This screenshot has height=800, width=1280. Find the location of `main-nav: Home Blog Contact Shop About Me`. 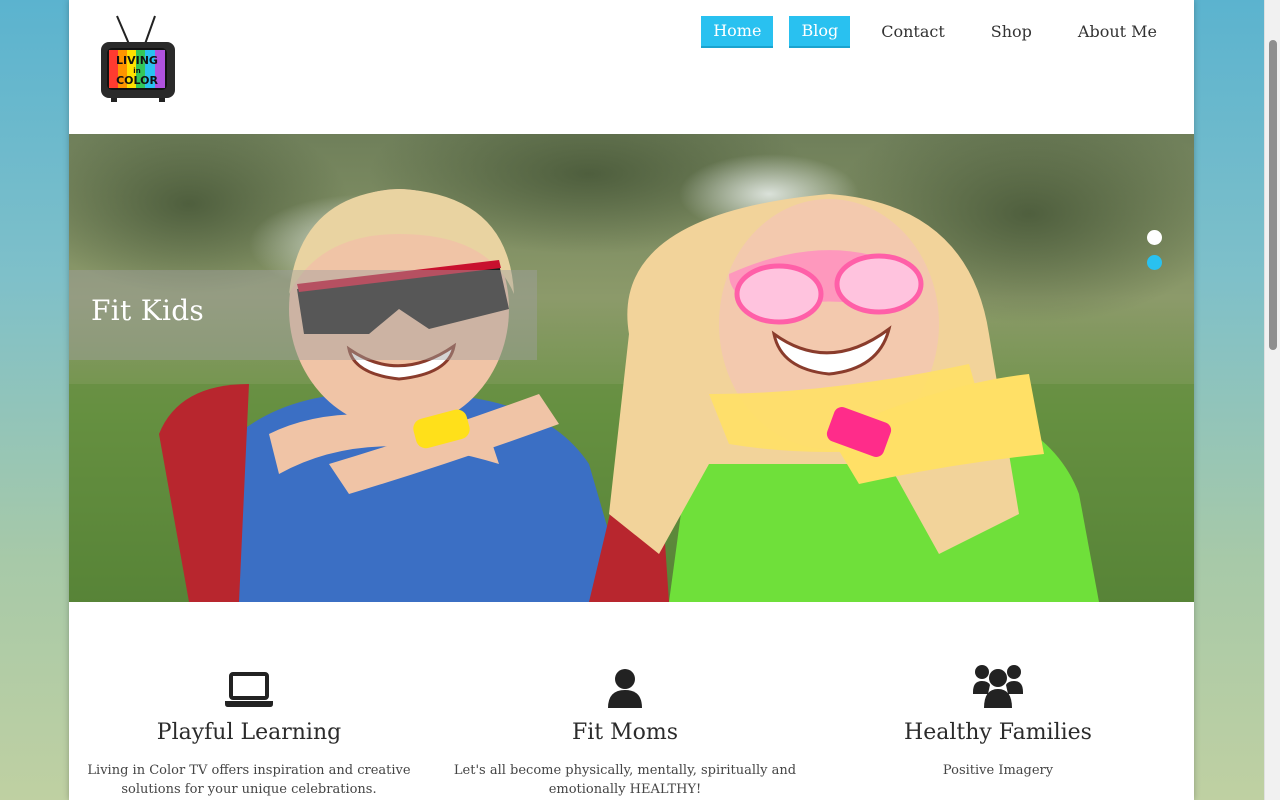

main-nav: Home Blog Contact Shop About Me is located at coordinates (936, 32).